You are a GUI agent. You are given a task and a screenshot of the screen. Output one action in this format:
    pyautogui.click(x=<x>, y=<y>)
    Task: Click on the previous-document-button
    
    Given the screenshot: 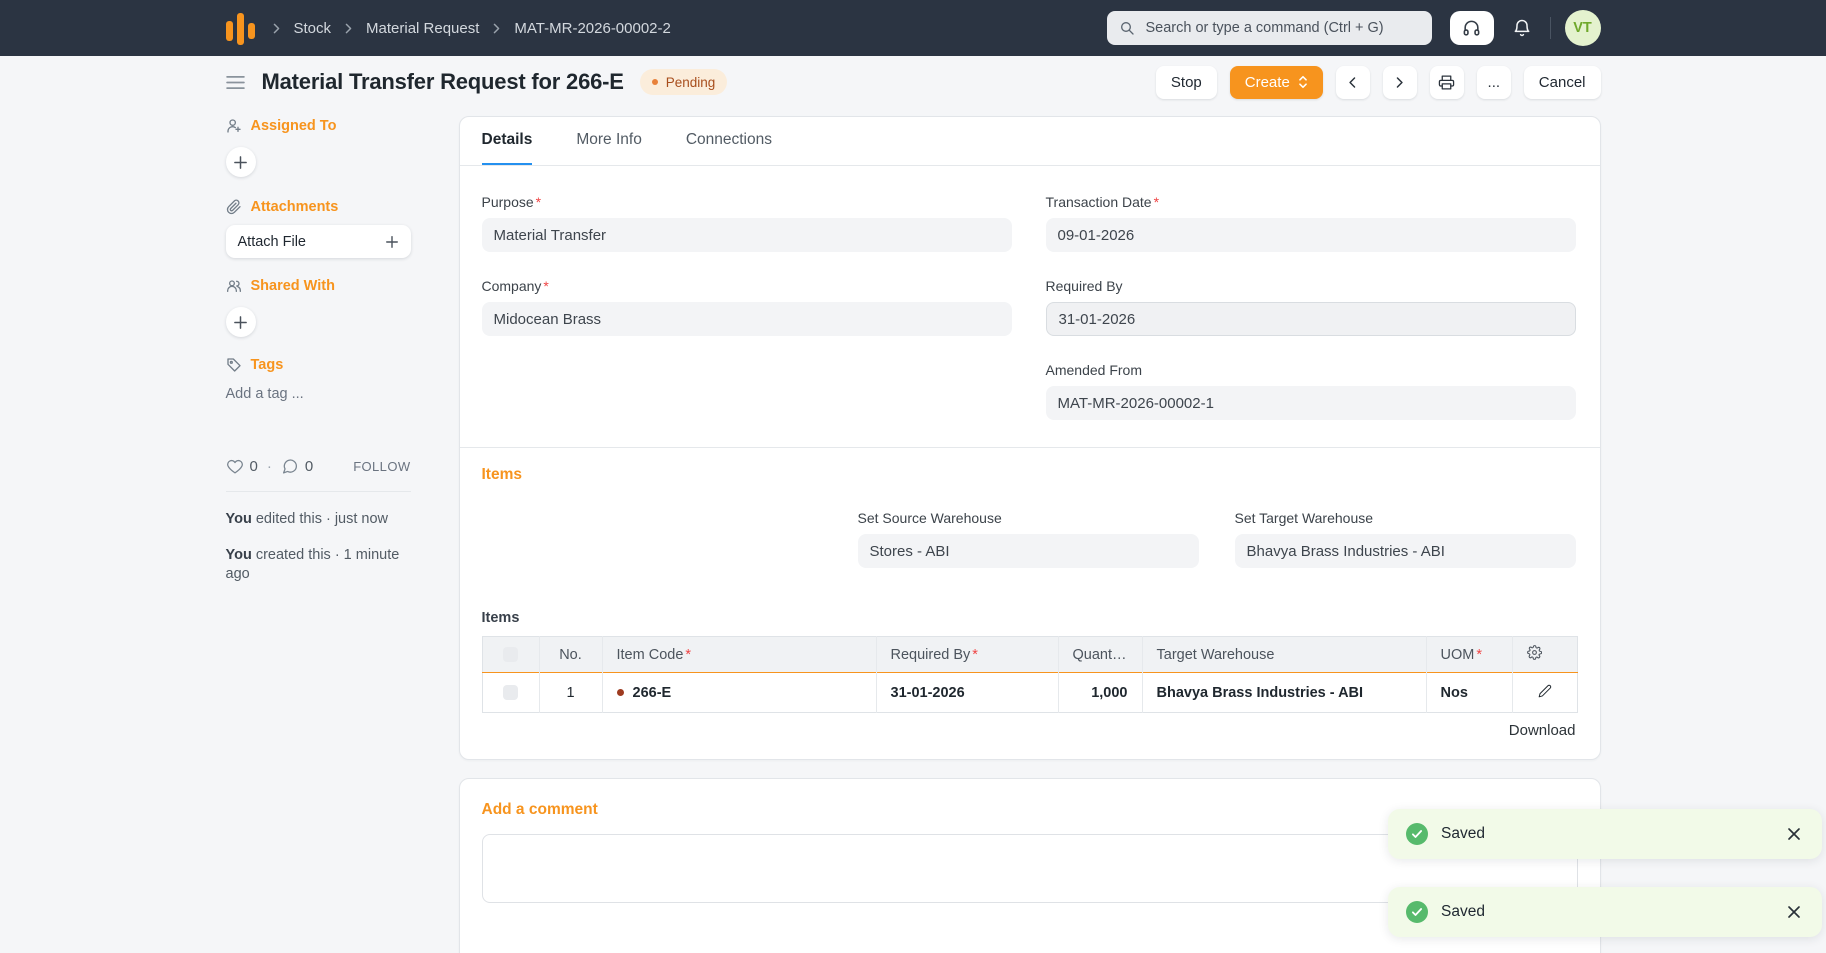 What is the action you would take?
    pyautogui.click(x=1352, y=82)
    